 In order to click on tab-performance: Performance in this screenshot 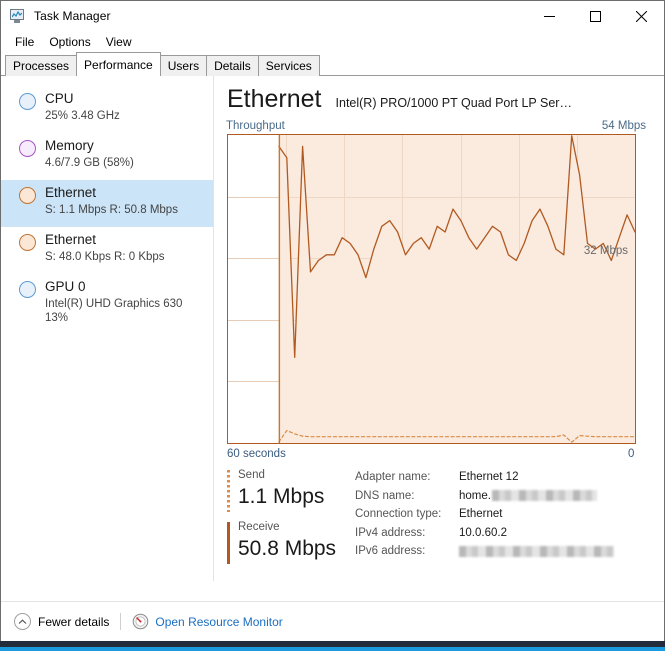, I will do `click(118, 64)`.